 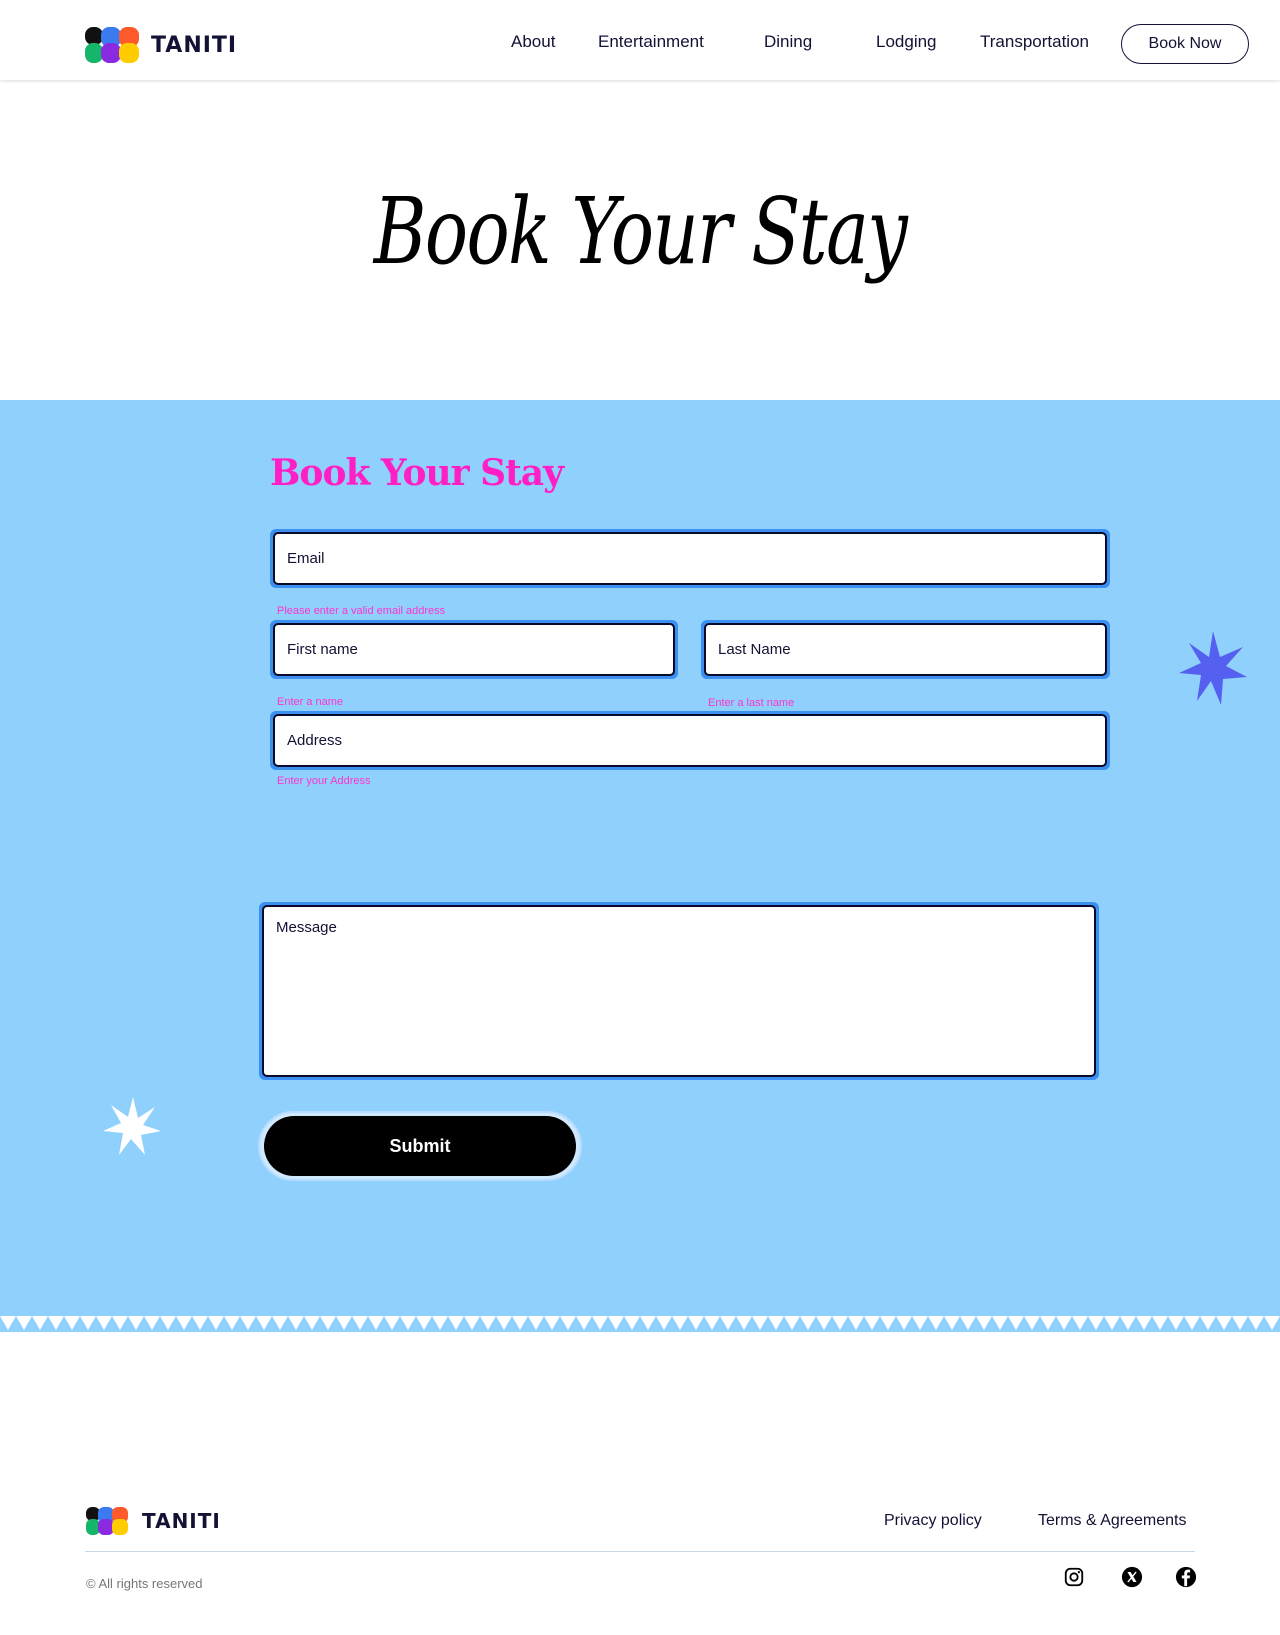 I want to click on copyright-text: © All rights reserved, so click(x=144, y=1583).